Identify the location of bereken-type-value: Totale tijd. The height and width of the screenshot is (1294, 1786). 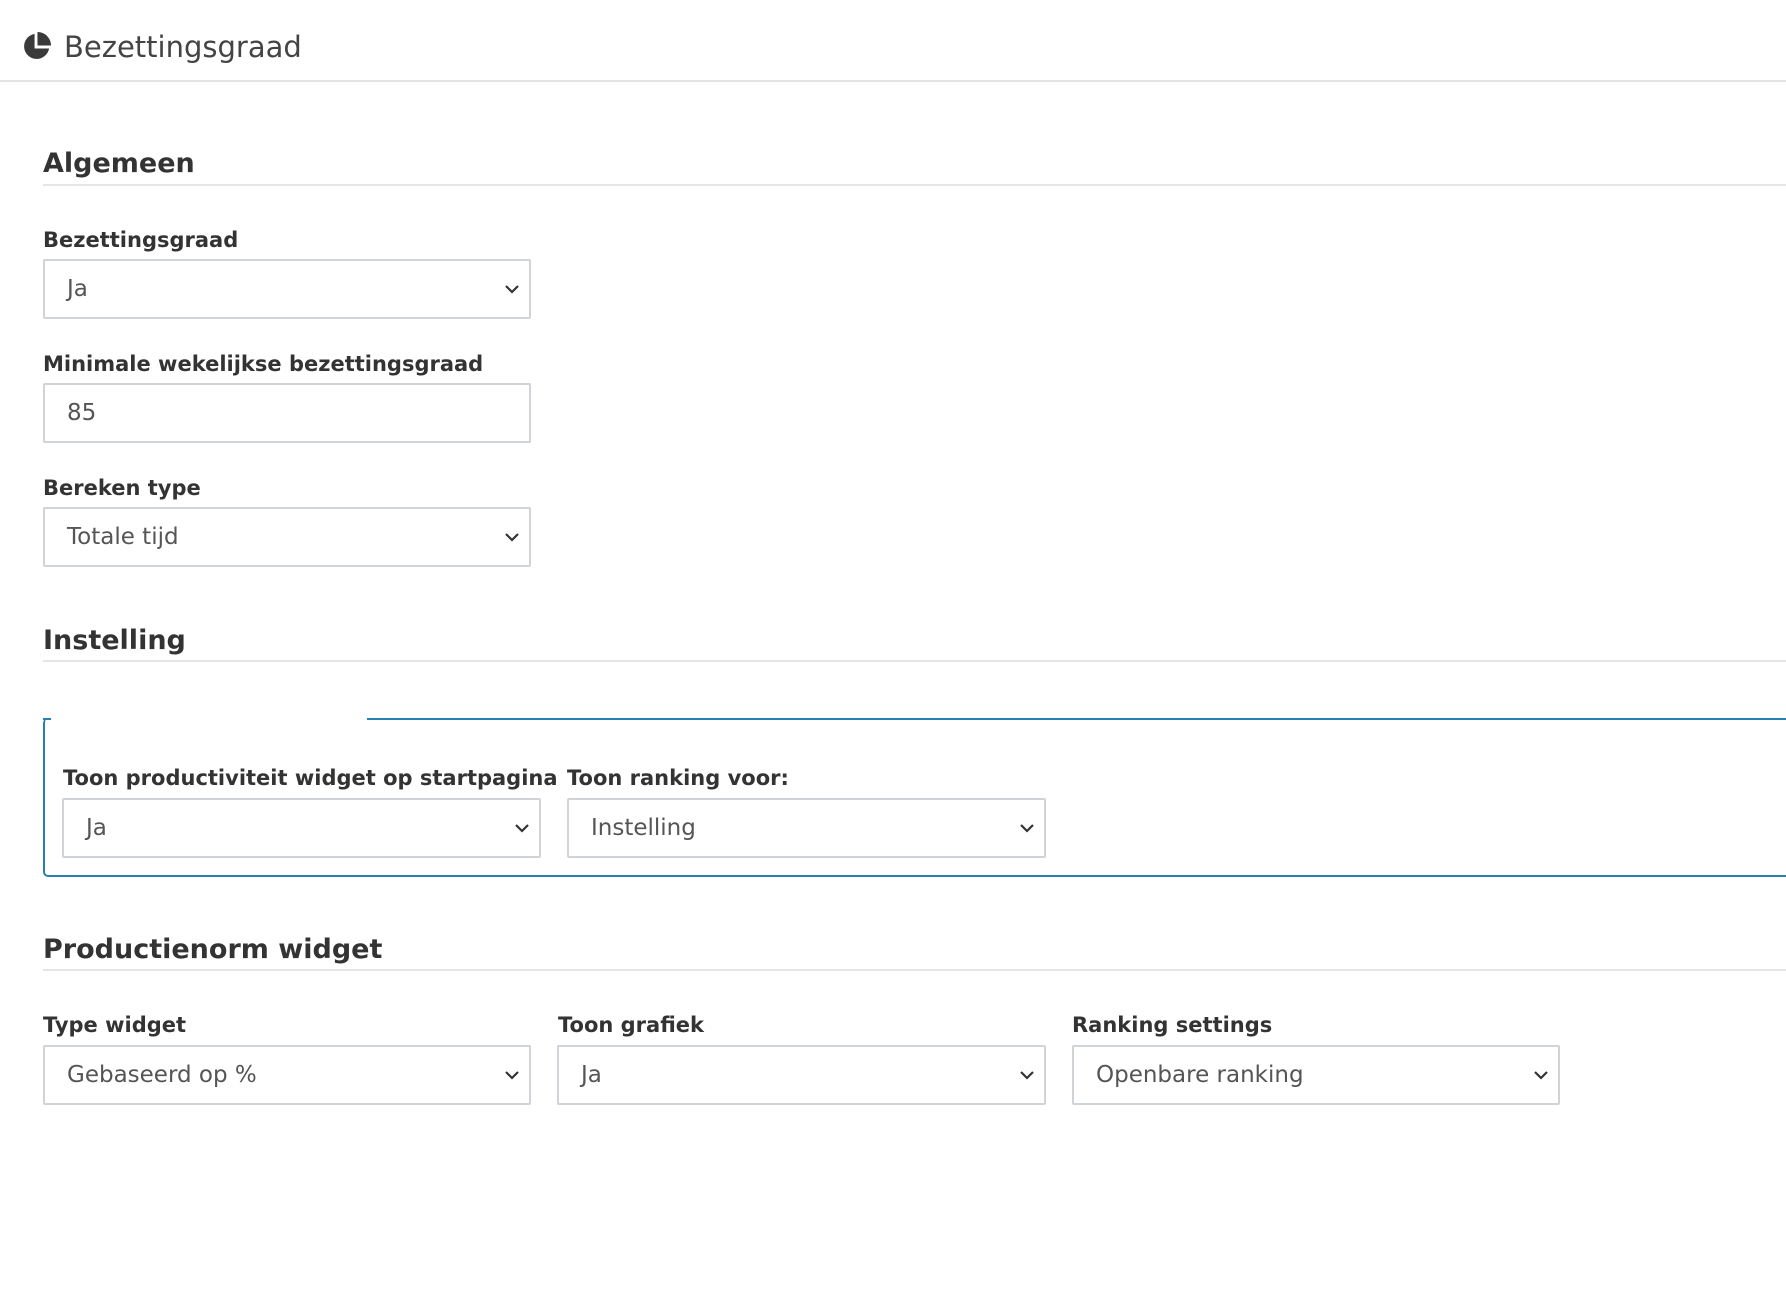
(123, 537).